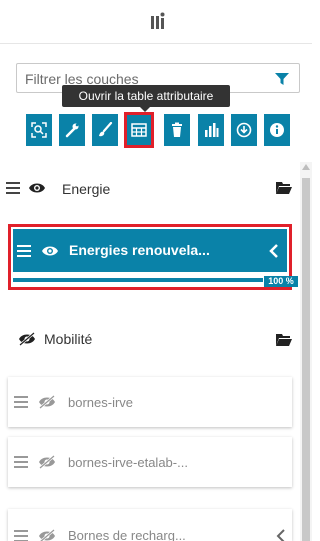 This screenshot has width=320, height=541. I want to click on tooltip: Ouvrir la table attributaire, so click(146, 98).